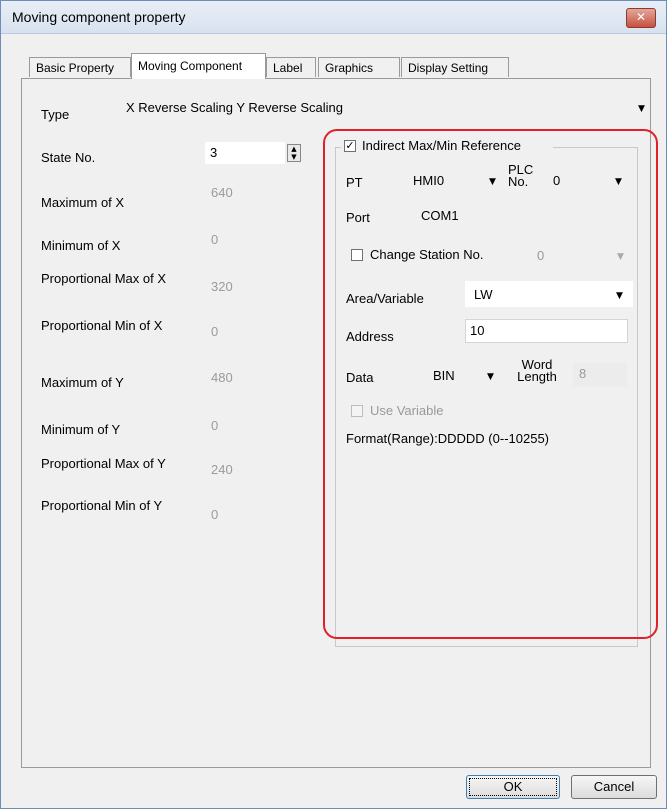 Image resolution: width=667 pixels, height=809 pixels. What do you see at coordinates (350, 145) in the screenshot?
I see `checkmark-icon: ✓` at bounding box center [350, 145].